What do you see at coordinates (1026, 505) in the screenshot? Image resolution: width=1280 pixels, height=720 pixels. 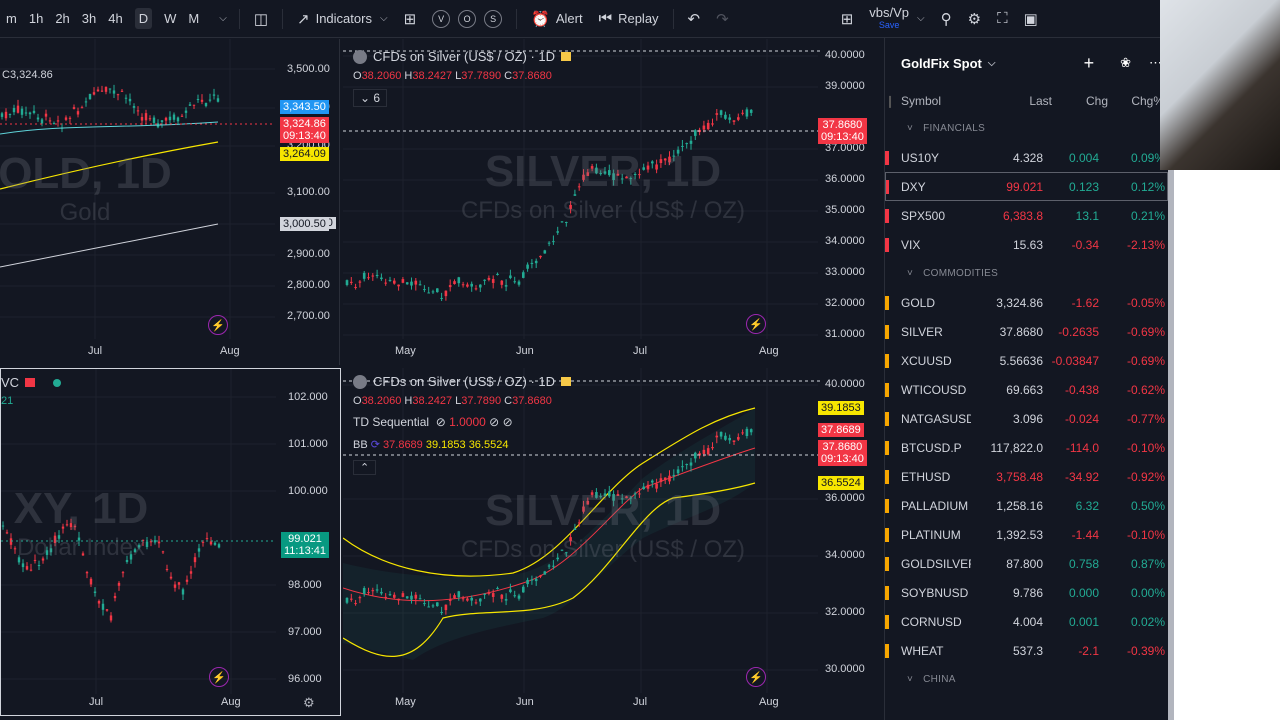 I see `watchlist-row: PALLADIUM 1,258.16 6.32 0.50%` at bounding box center [1026, 505].